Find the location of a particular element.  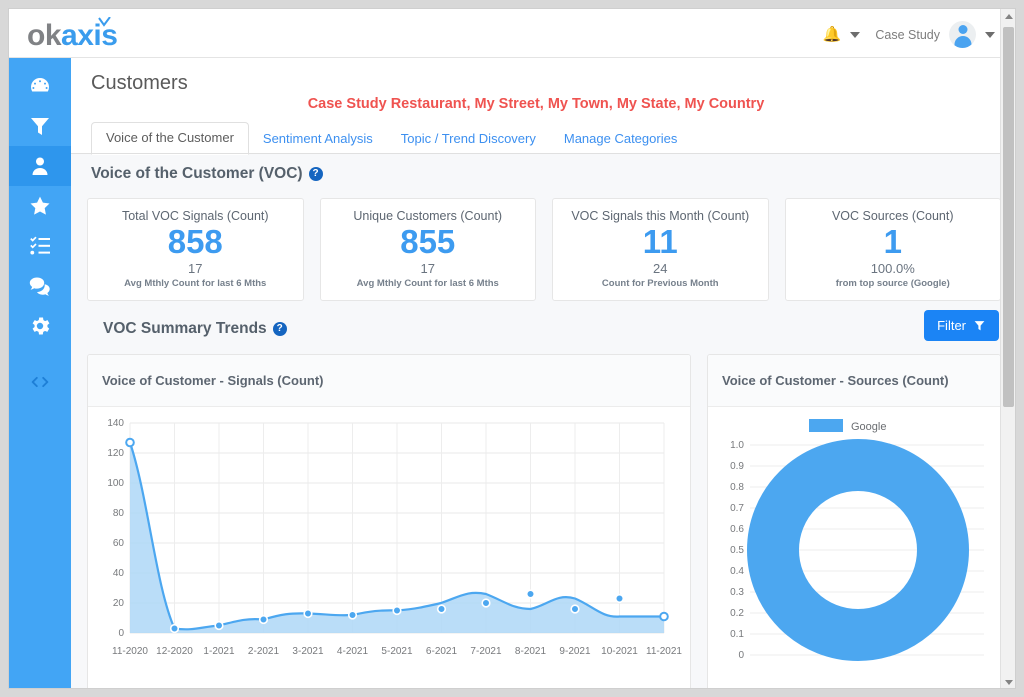

sidebar-item-favourites is located at coordinates (40, 206).